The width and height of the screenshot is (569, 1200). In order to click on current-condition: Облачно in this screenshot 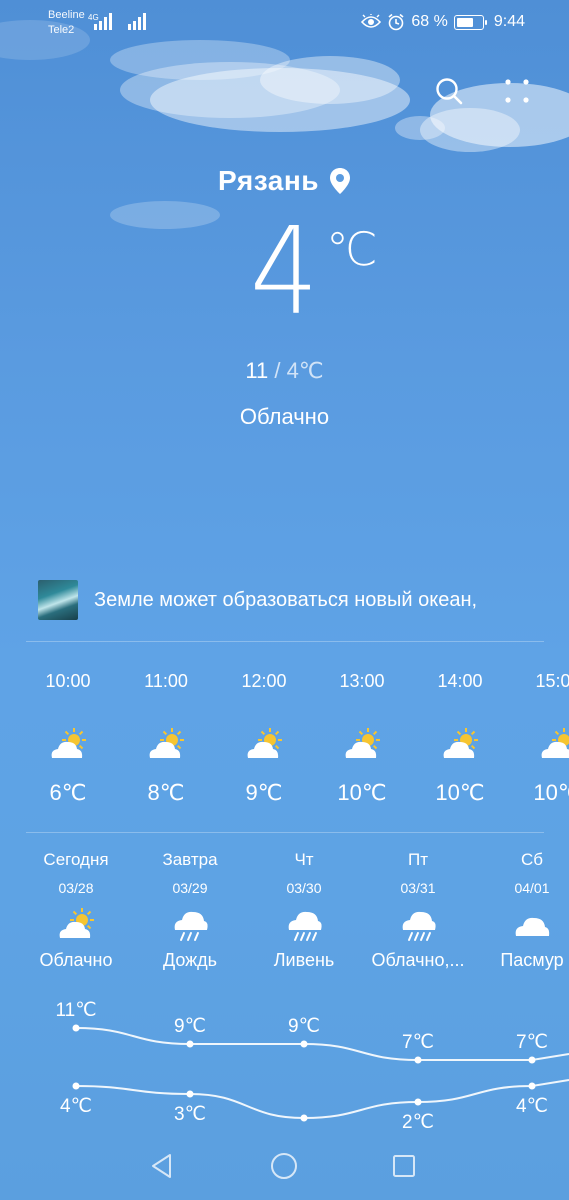, I will do `click(284, 416)`.